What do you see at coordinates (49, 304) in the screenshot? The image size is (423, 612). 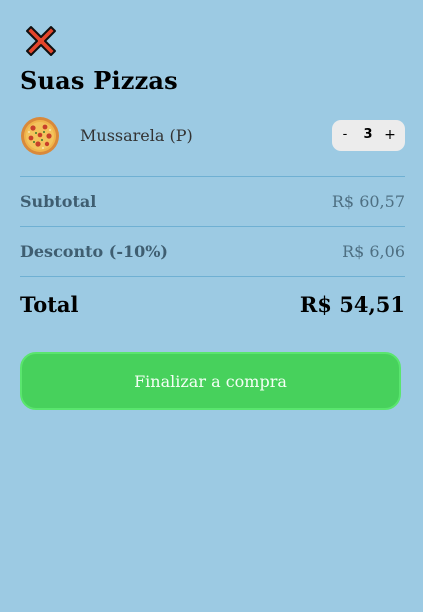 I see `total-label: Total` at bounding box center [49, 304].